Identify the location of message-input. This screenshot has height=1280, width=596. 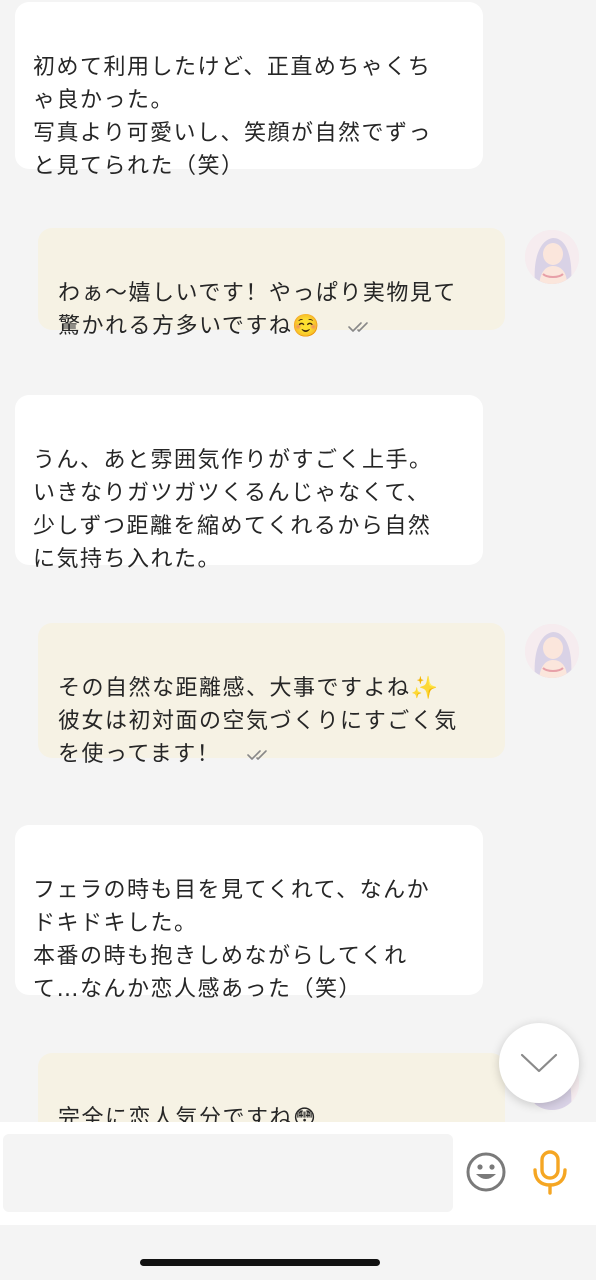
(228, 1173).